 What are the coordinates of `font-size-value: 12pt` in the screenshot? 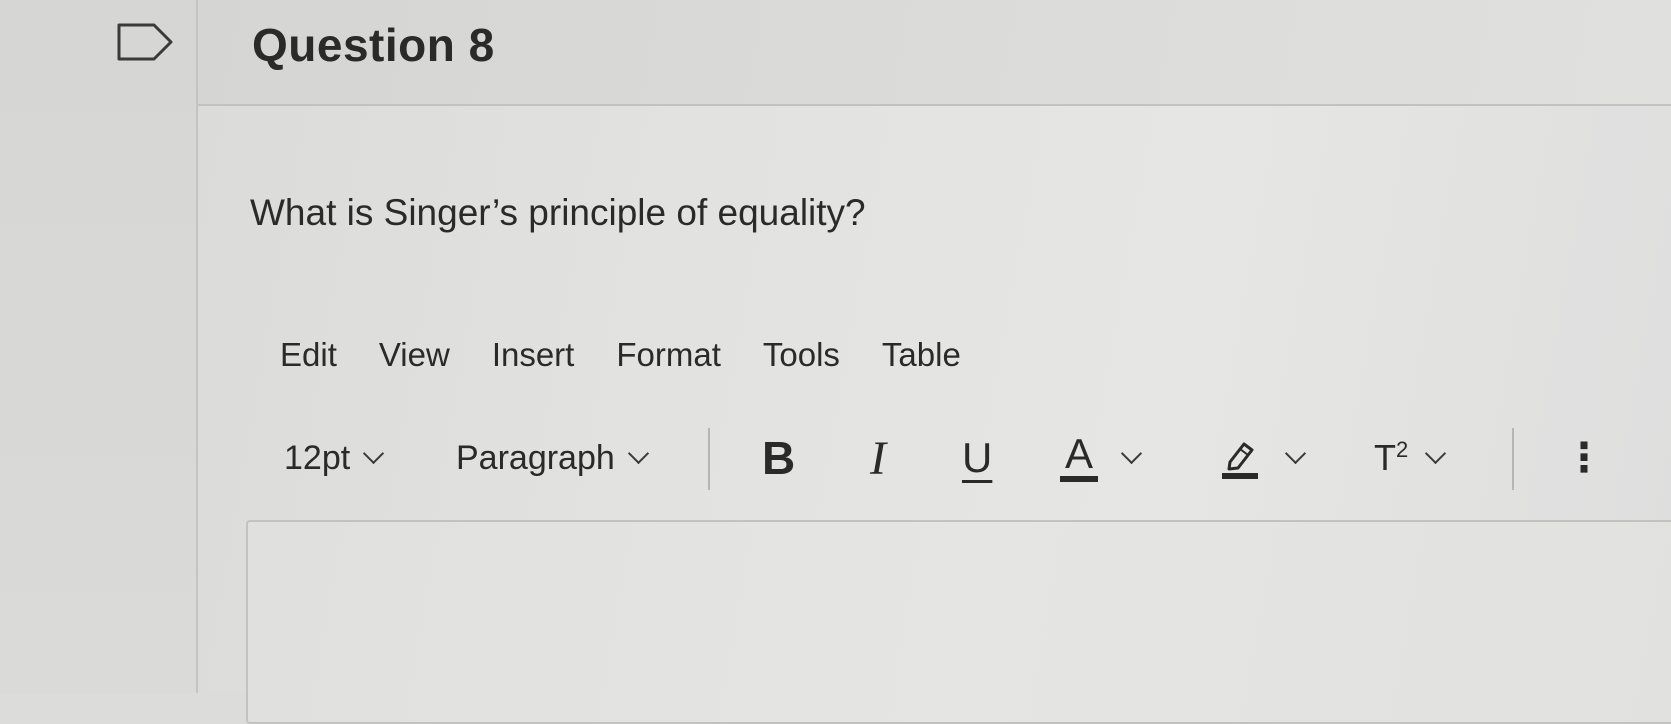 It's located at (317, 457).